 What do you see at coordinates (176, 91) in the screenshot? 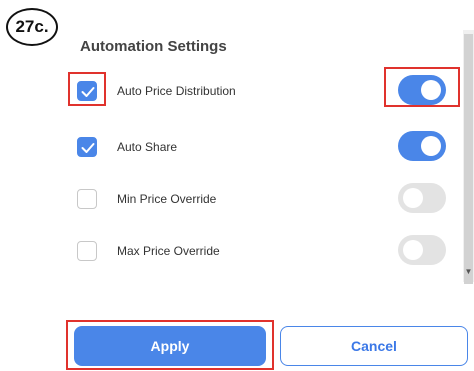
I see `auto-price-distribution-label: Auto Price Distribution` at bounding box center [176, 91].